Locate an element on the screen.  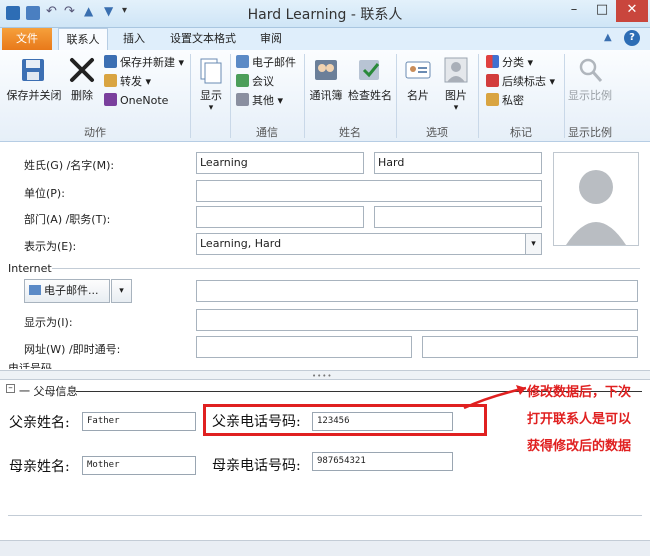
name-label: 姓氏(G) /名字(M): is located at coordinates (69, 165).